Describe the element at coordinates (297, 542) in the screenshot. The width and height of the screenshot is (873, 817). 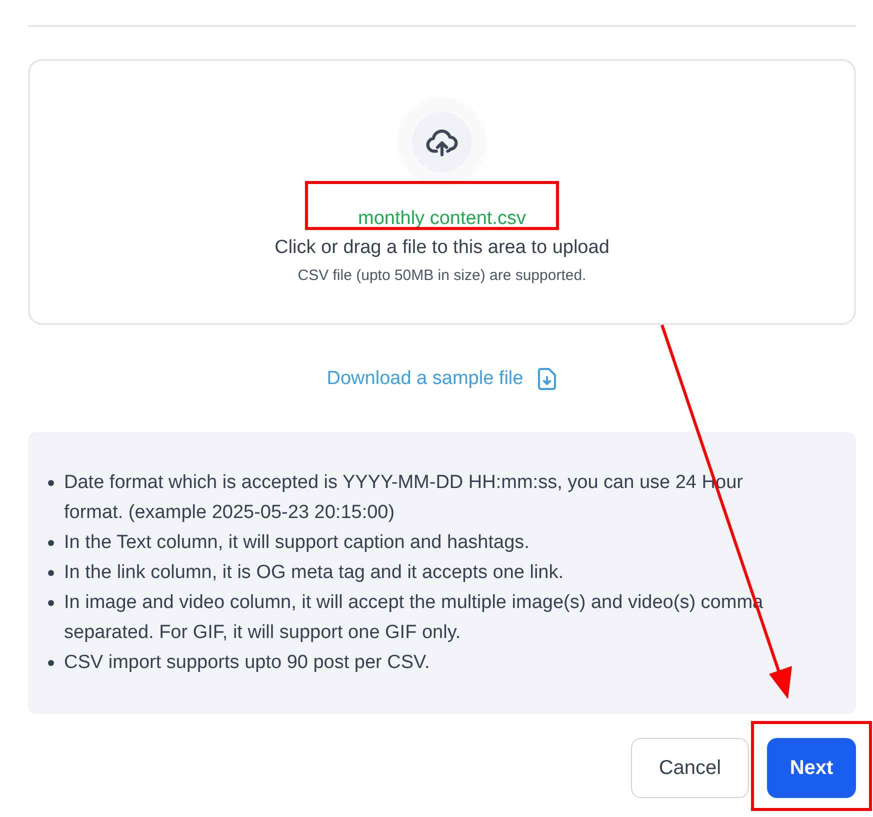
I see `note-text: In the Text column, it will support caption and hashtags.` at that location.